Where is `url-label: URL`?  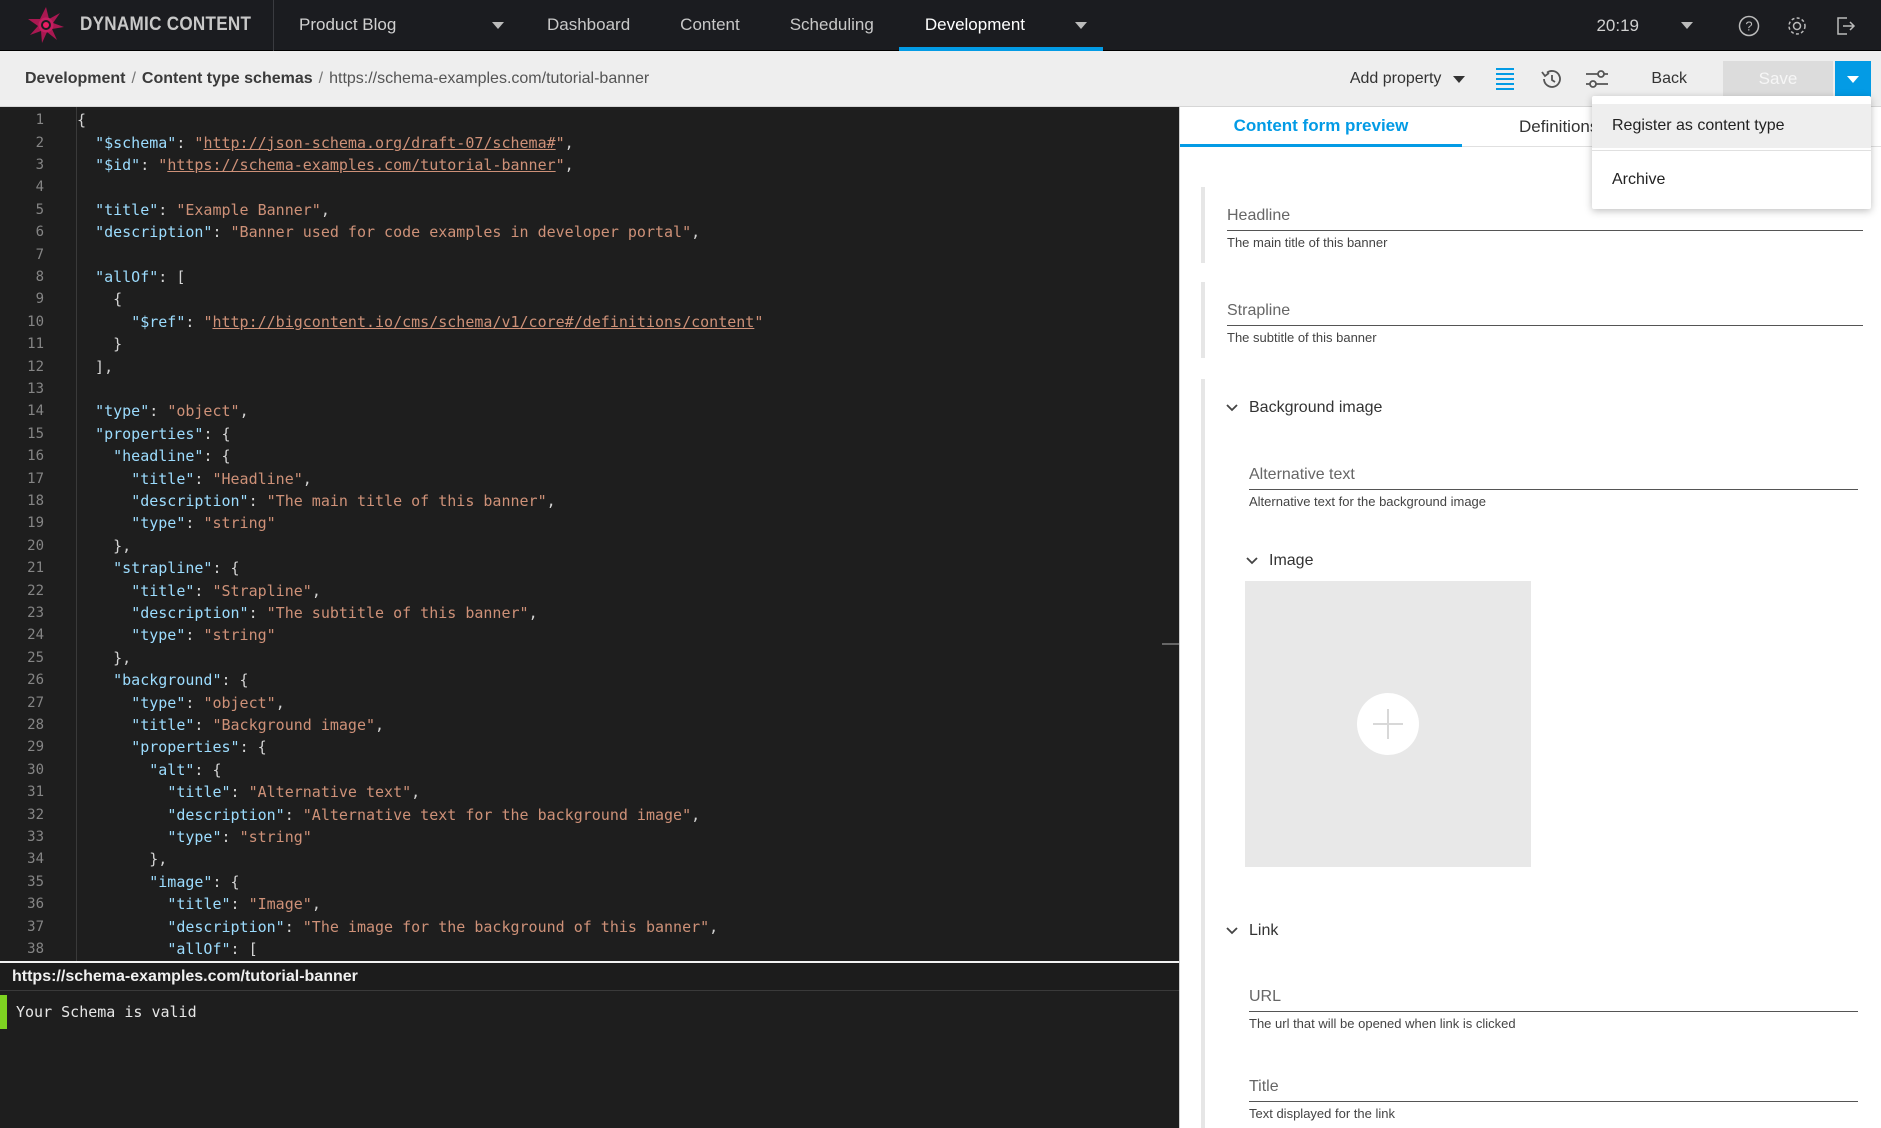
url-label: URL is located at coordinates (1265, 996).